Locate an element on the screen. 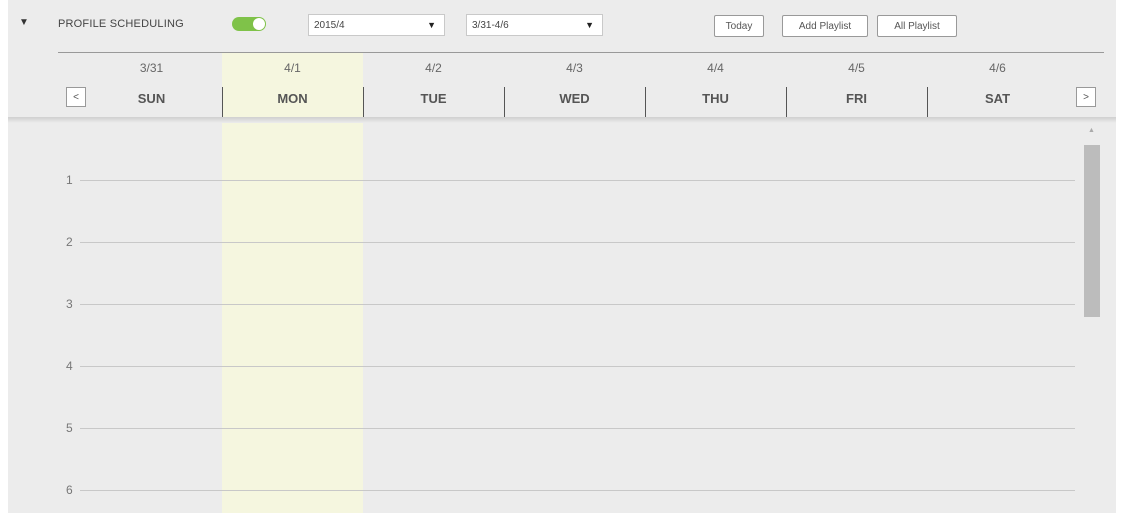 The height and width of the screenshot is (517, 1128). today-button: Today is located at coordinates (739, 26).